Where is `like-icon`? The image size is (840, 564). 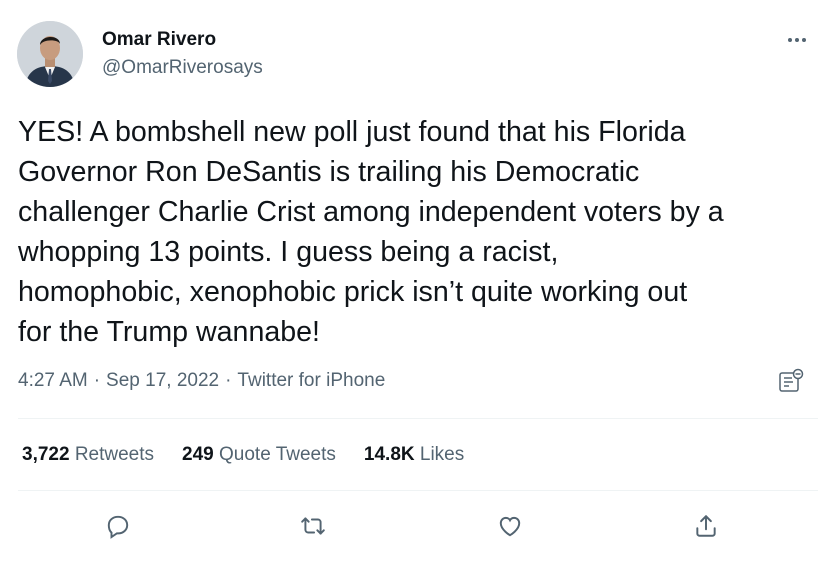
like-icon is located at coordinates (510, 526).